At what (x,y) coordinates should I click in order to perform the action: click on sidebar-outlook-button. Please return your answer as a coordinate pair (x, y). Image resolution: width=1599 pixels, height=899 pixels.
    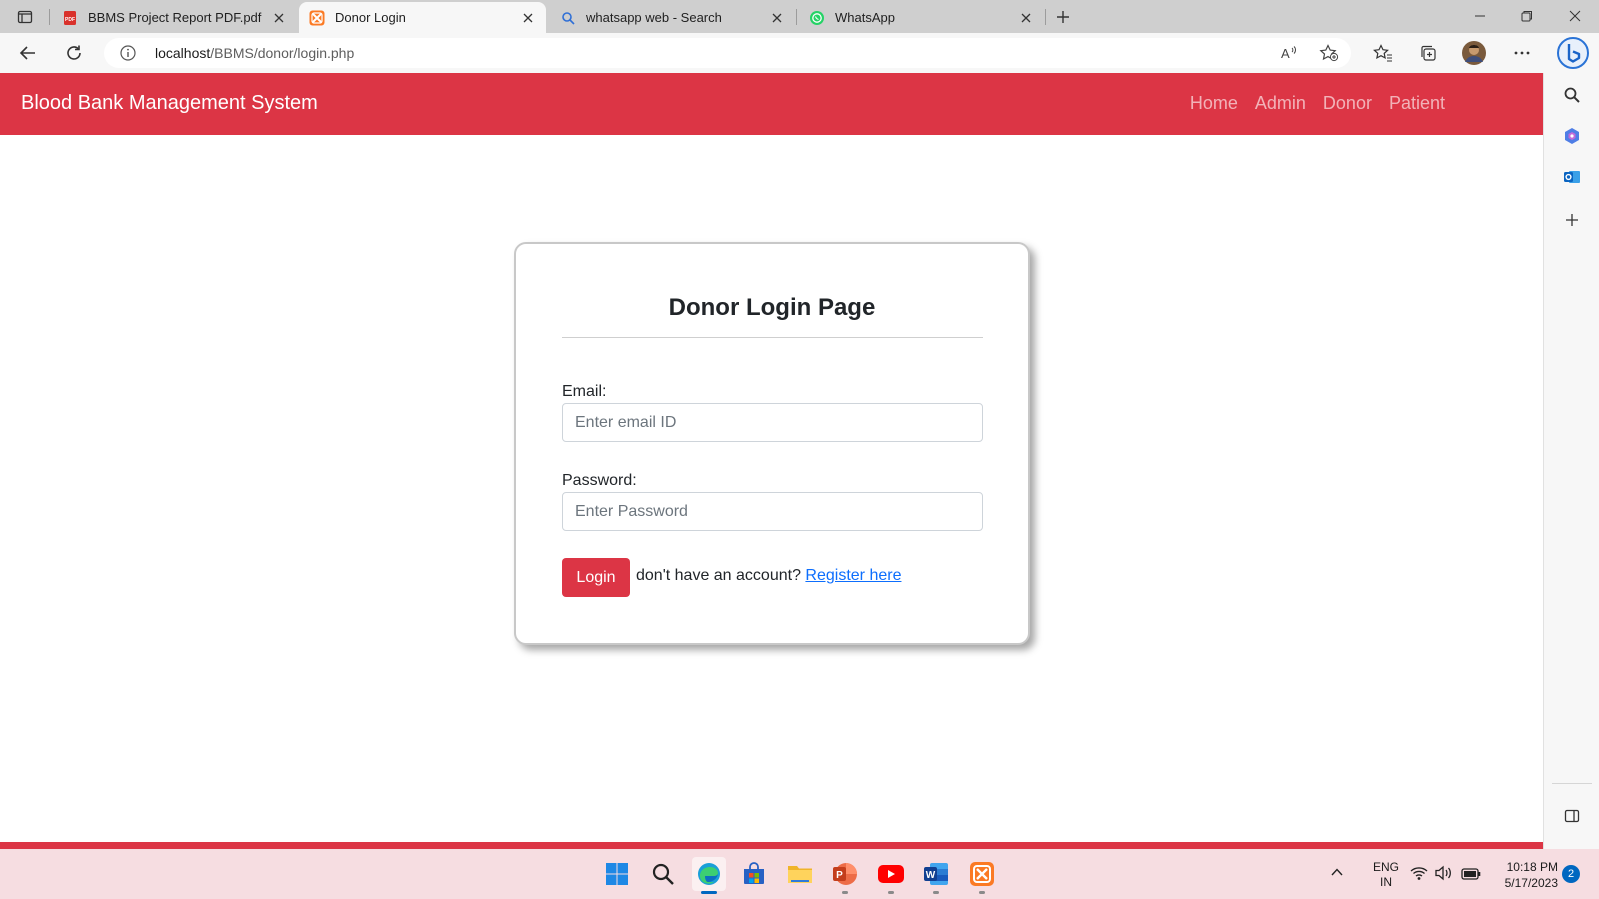
    Looking at the image, I should click on (1572, 177).